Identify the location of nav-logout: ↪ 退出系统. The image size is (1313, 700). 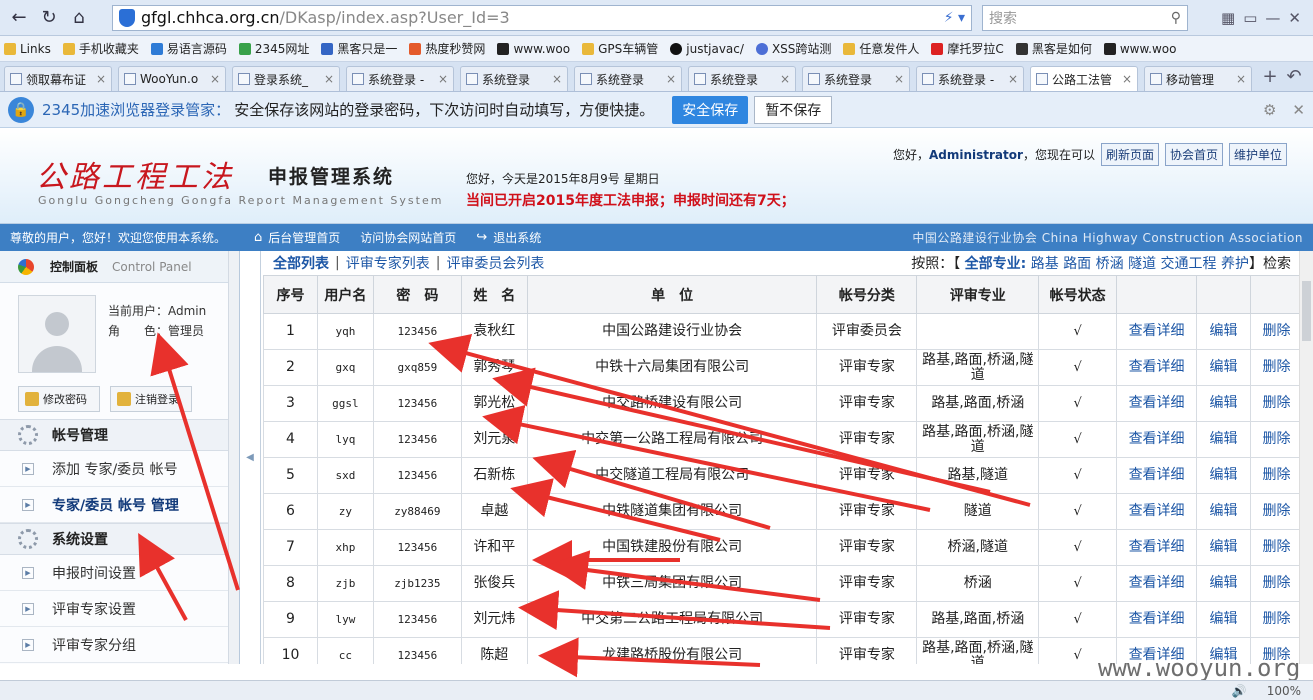
(508, 237).